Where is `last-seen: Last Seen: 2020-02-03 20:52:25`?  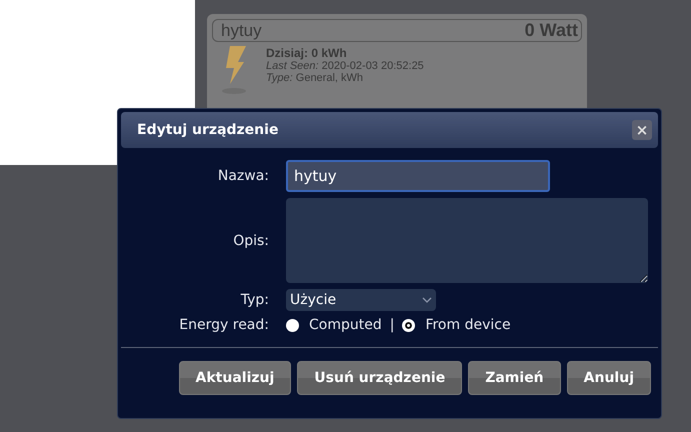
last-seen: Last Seen: 2020-02-03 20:52:25 is located at coordinates (345, 66).